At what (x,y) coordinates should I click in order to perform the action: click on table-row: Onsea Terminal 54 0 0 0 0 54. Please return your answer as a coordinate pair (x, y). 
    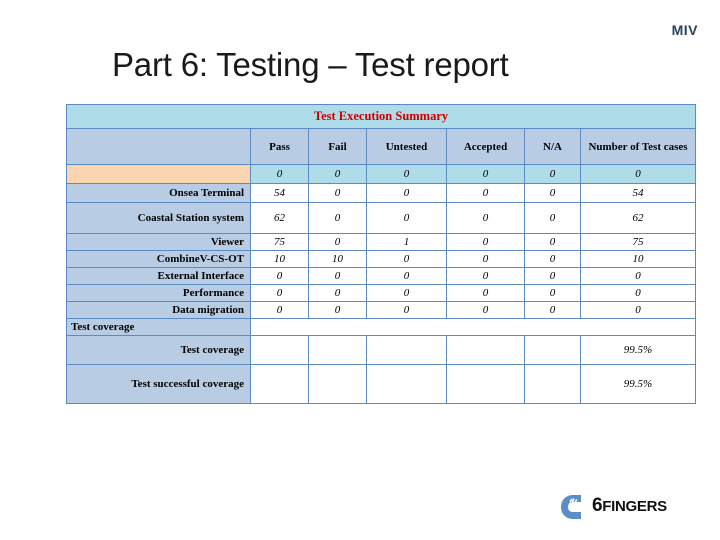
    Looking at the image, I should click on (381, 193).